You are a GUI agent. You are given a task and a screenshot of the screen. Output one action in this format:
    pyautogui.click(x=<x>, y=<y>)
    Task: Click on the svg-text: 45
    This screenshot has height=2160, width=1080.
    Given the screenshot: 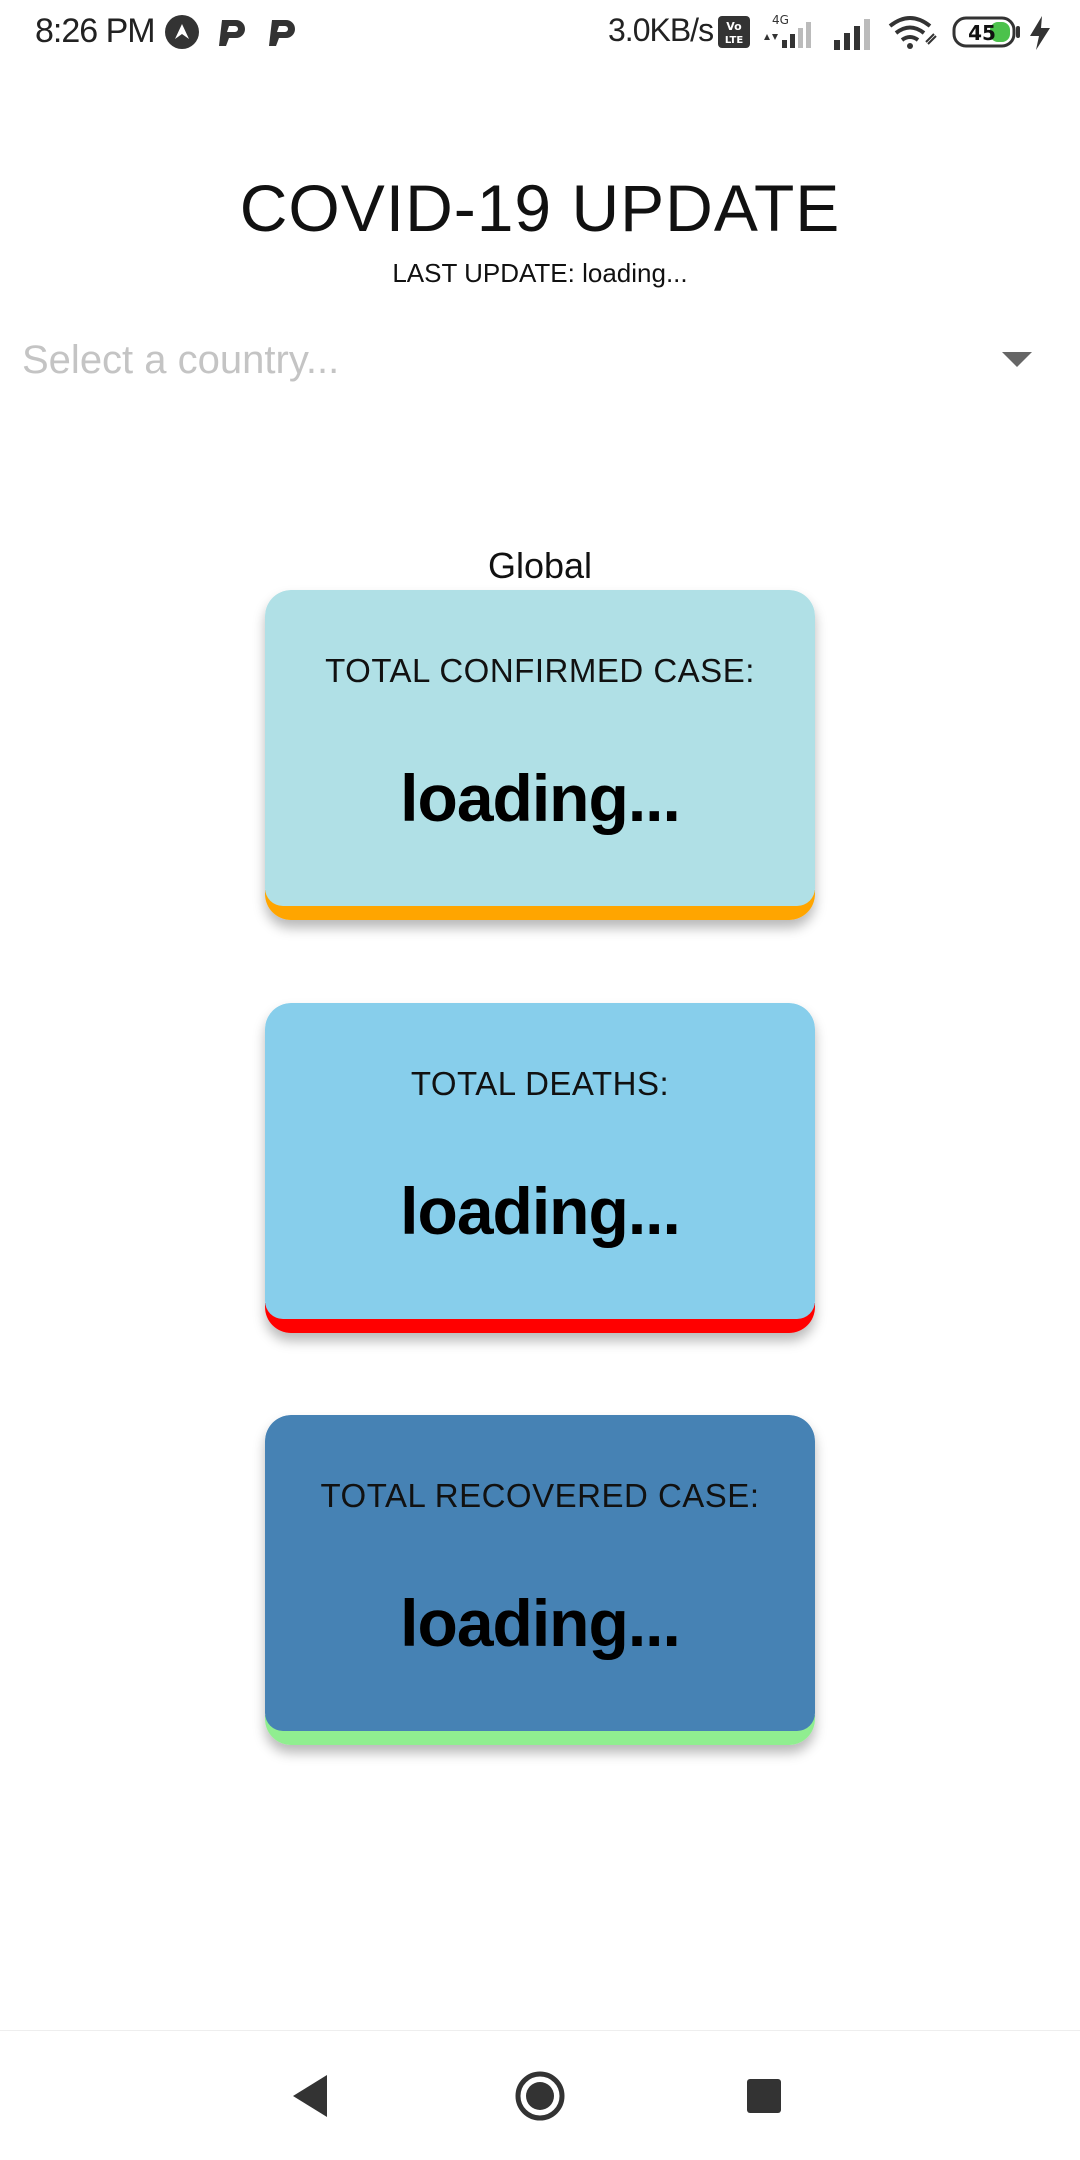 What is the action you would take?
    pyautogui.click(x=982, y=33)
    